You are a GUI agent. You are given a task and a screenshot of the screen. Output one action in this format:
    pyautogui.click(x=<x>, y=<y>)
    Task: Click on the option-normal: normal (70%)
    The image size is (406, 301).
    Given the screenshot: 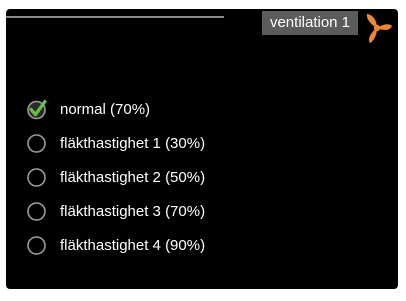 What is the action you would take?
    pyautogui.click(x=115, y=109)
    